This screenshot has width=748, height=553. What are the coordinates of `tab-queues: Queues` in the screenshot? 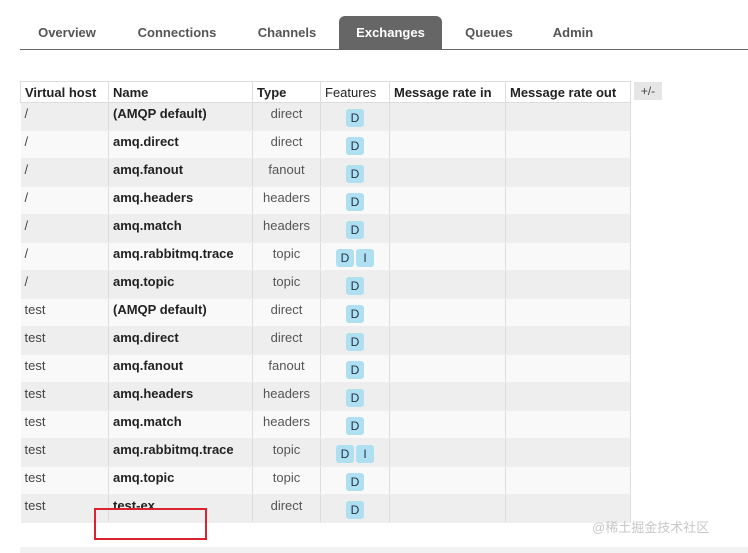 It's located at (489, 32).